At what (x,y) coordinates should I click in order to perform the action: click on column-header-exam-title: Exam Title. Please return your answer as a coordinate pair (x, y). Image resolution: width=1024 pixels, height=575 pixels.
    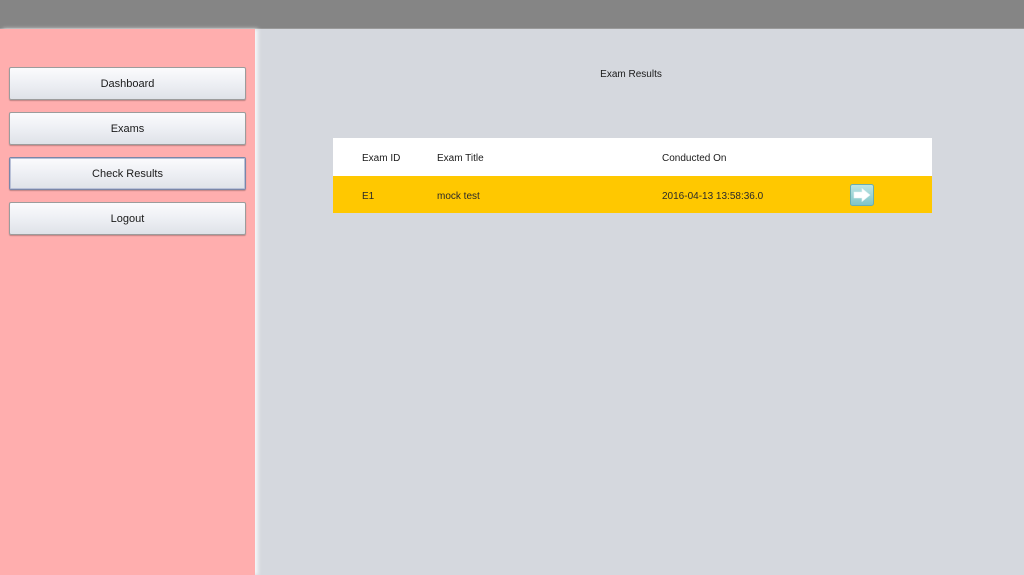
    Looking at the image, I should click on (460, 158).